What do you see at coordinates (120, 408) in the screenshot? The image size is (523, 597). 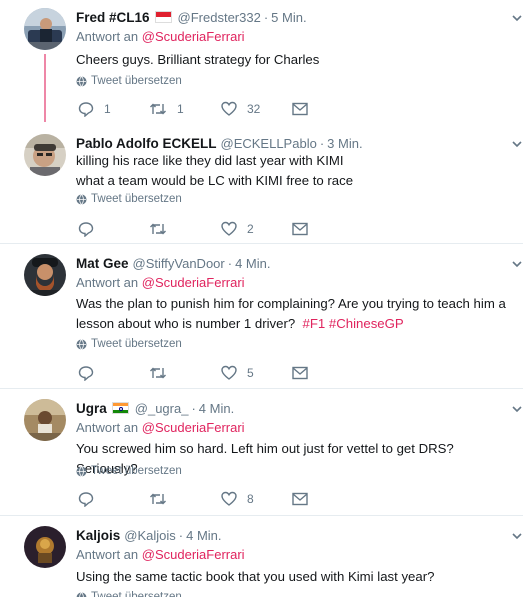 I see `india-flag-icon` at bounding box center [120, 408].